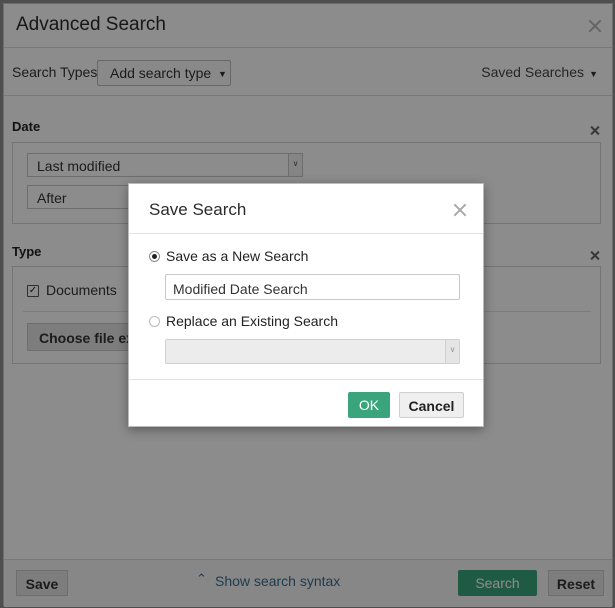  I want to click on ok-button: OK, so click(369, 405).